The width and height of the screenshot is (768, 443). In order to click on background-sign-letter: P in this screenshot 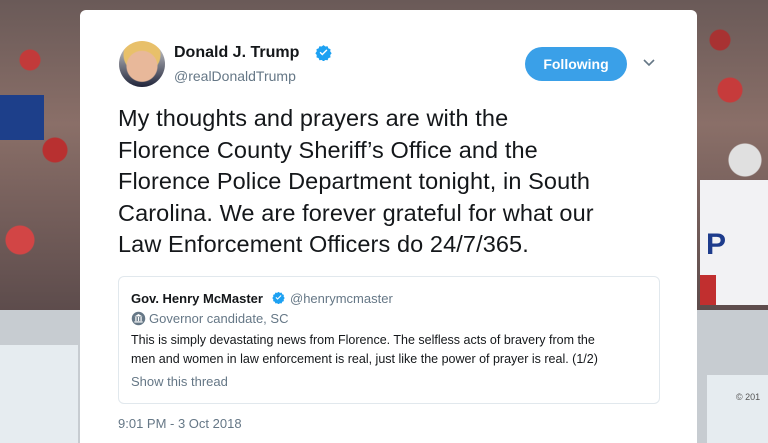, I will do `click(716, 244)`.